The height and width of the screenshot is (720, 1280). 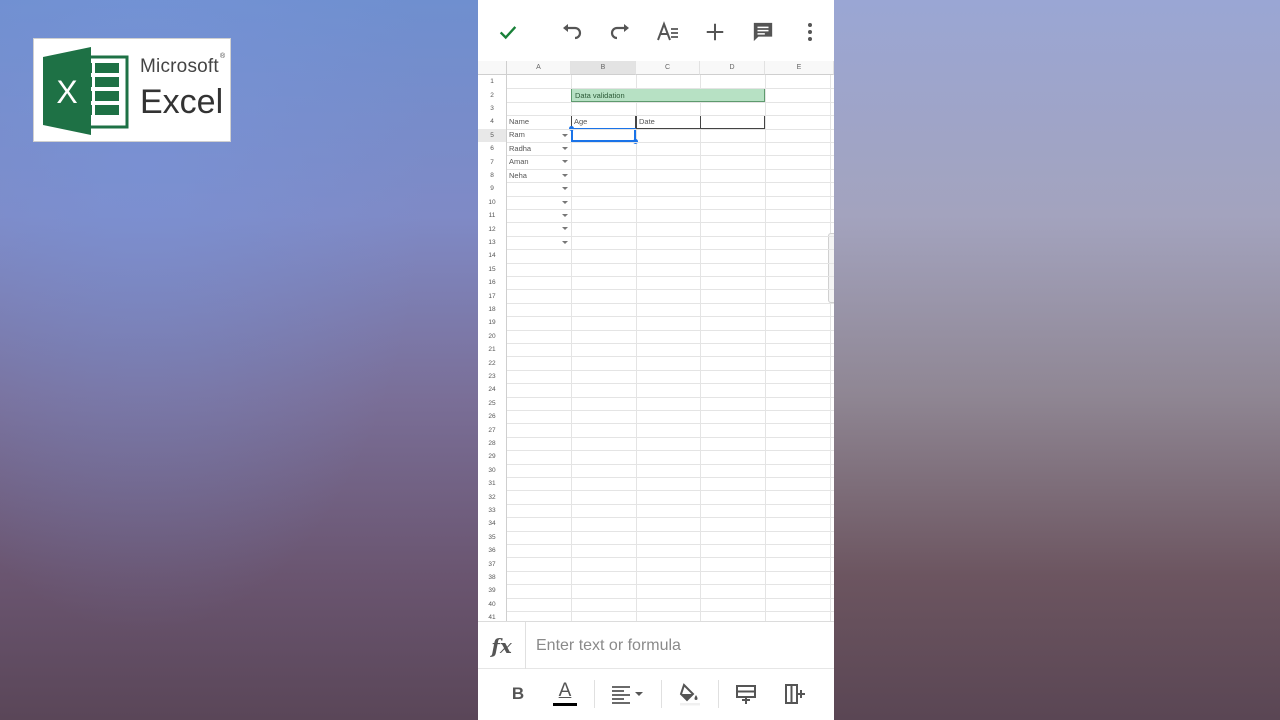 I want to click on insert-row-icon, so click(x=746, y=694).